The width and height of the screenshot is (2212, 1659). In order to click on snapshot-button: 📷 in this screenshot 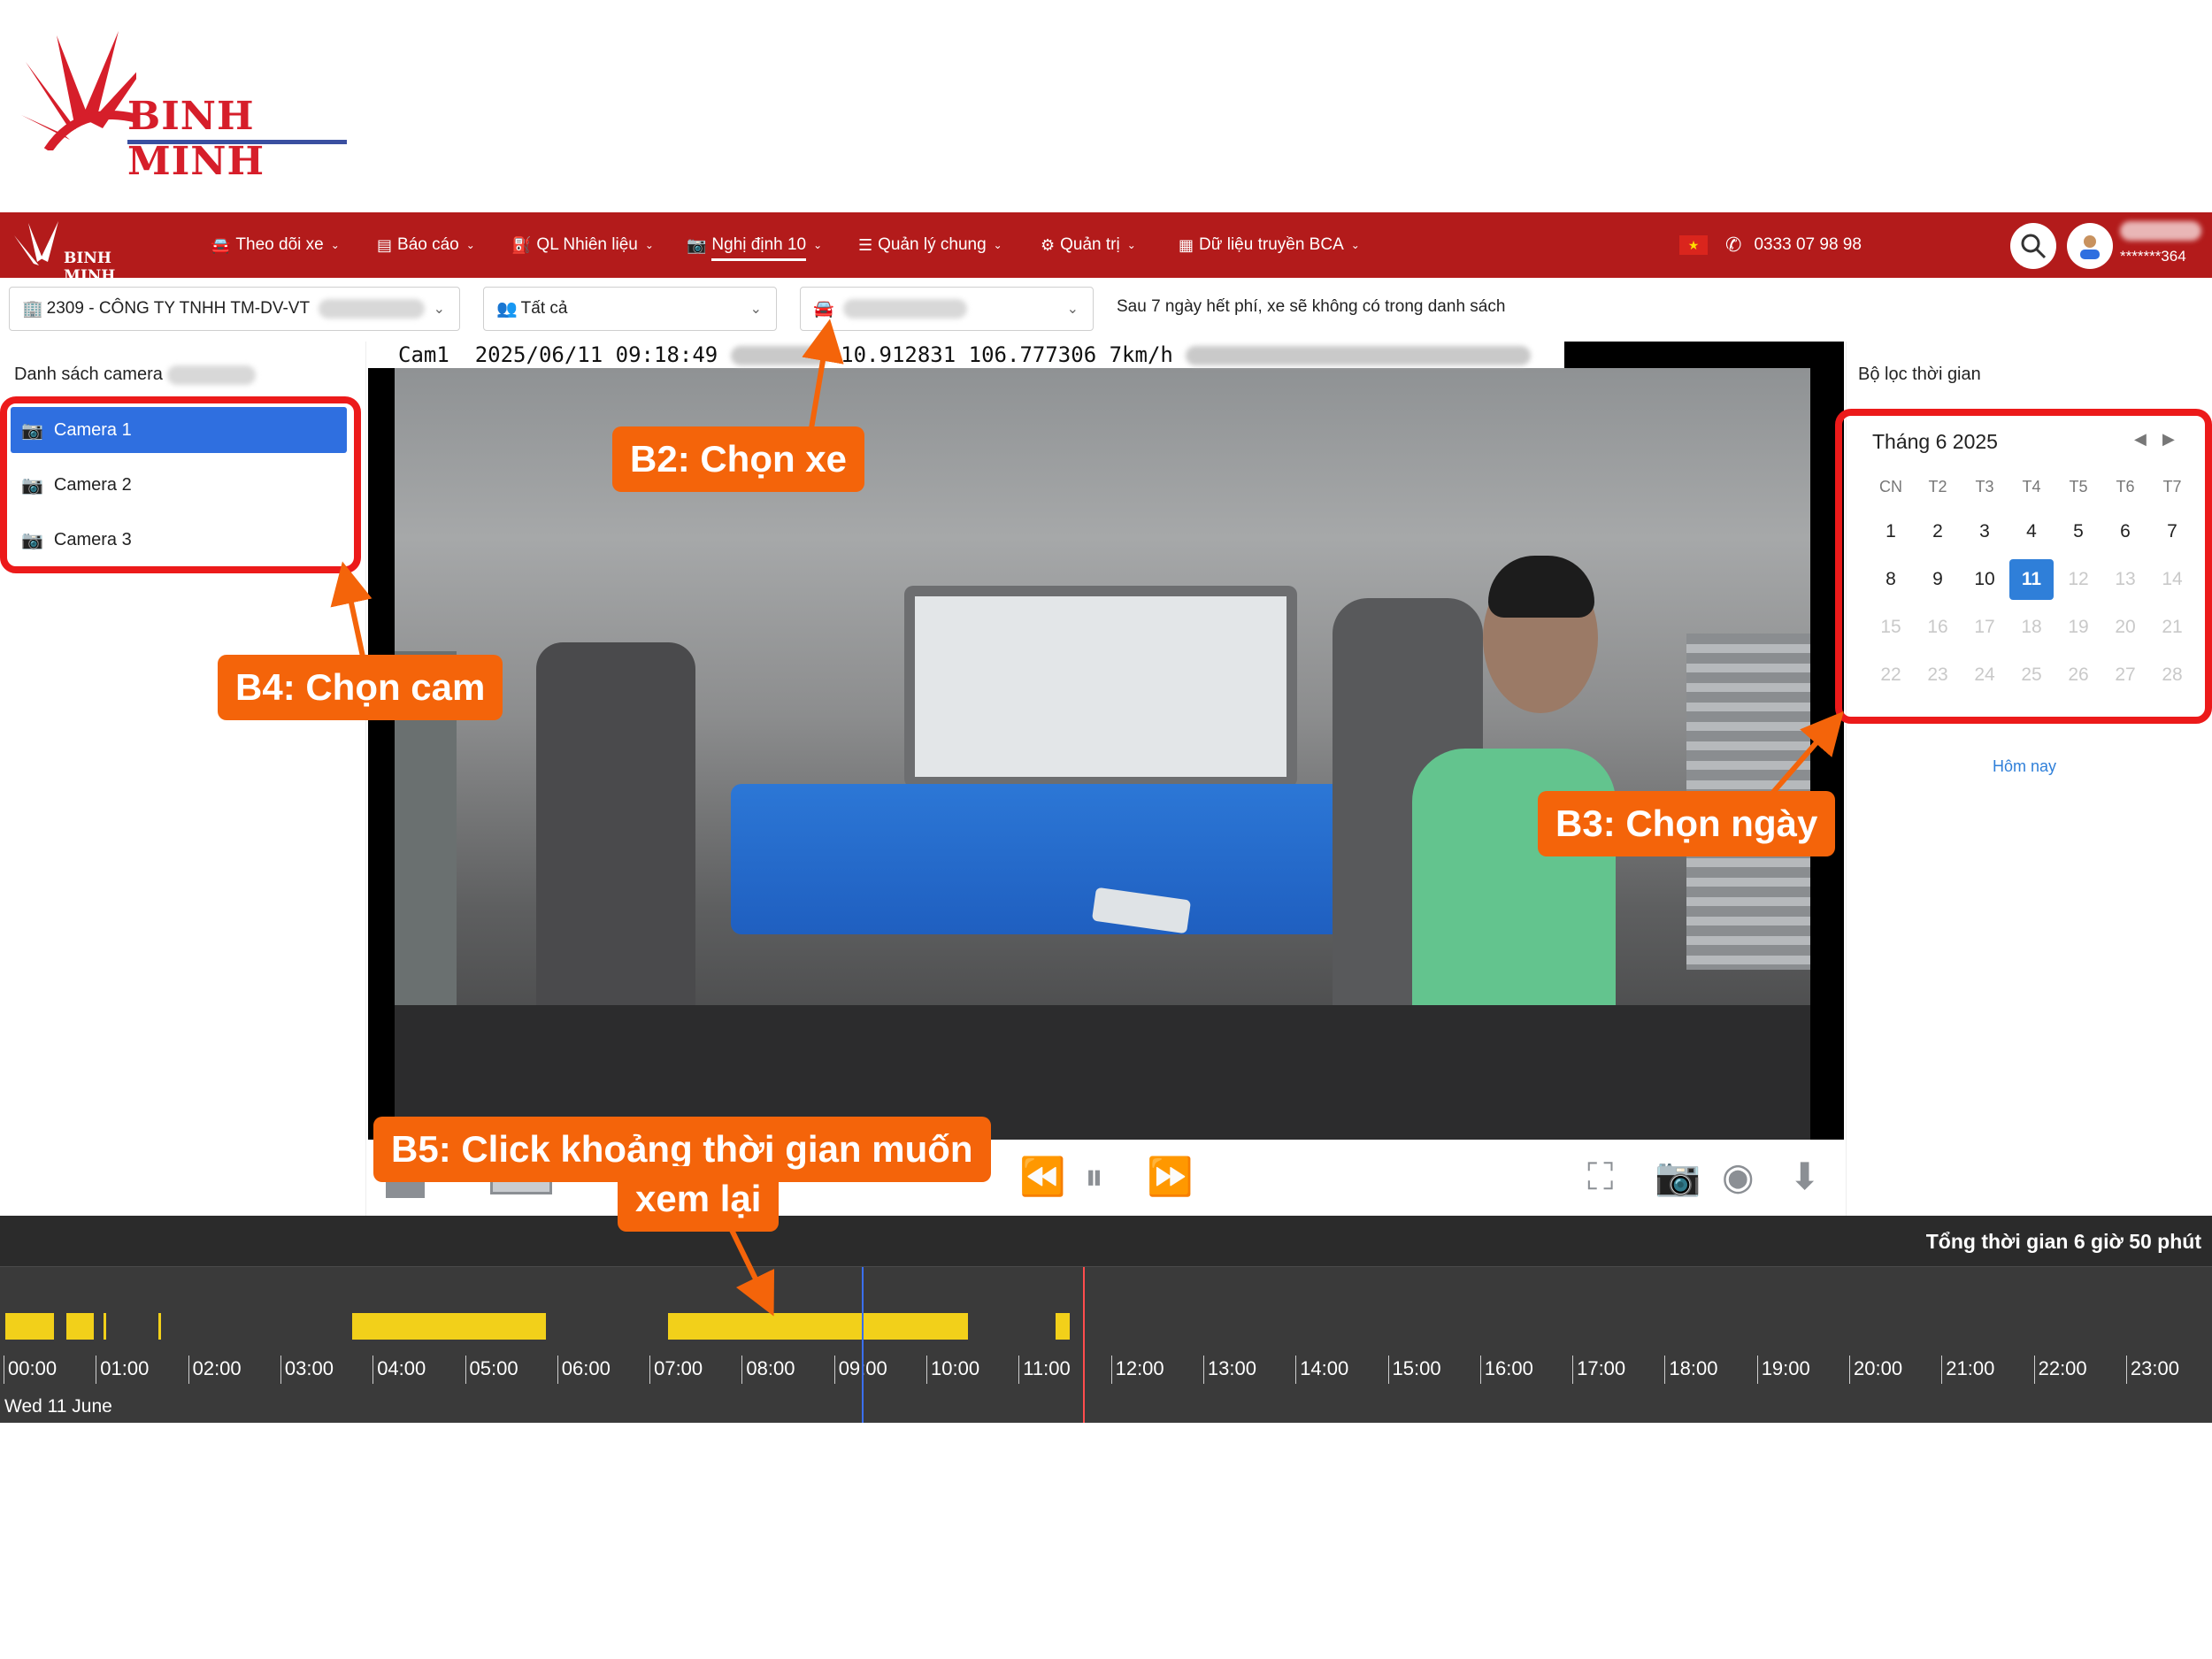, I will do `click(1678, 1177)`.